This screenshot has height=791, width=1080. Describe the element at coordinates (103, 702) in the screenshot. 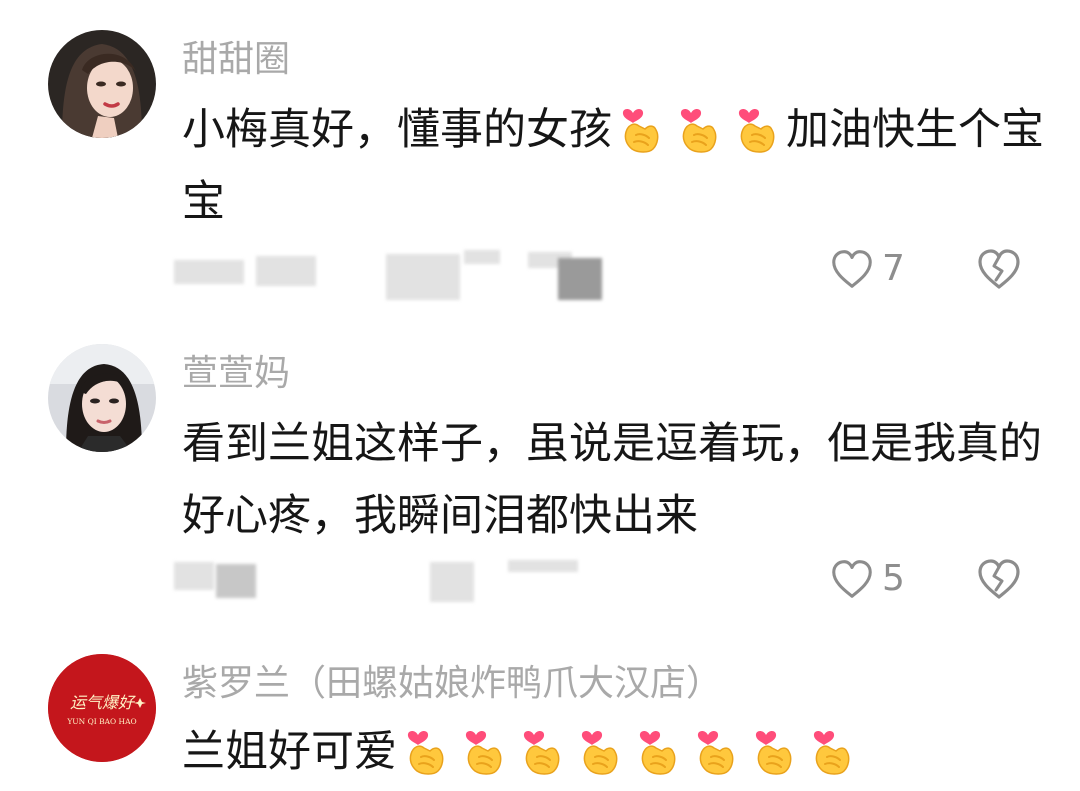

I see `avatar-logo-text: 运气爆好` at that location.